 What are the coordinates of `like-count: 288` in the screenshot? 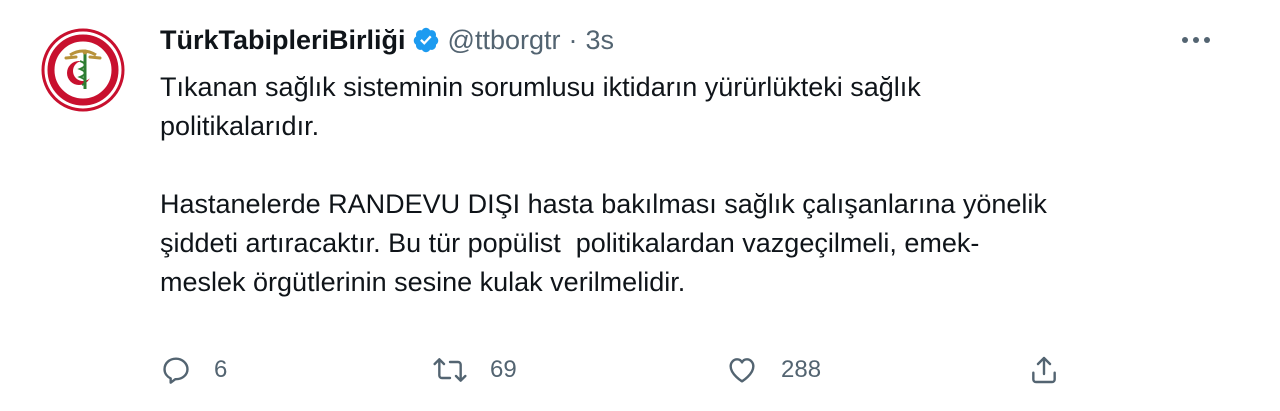 It's located at (801, 369).